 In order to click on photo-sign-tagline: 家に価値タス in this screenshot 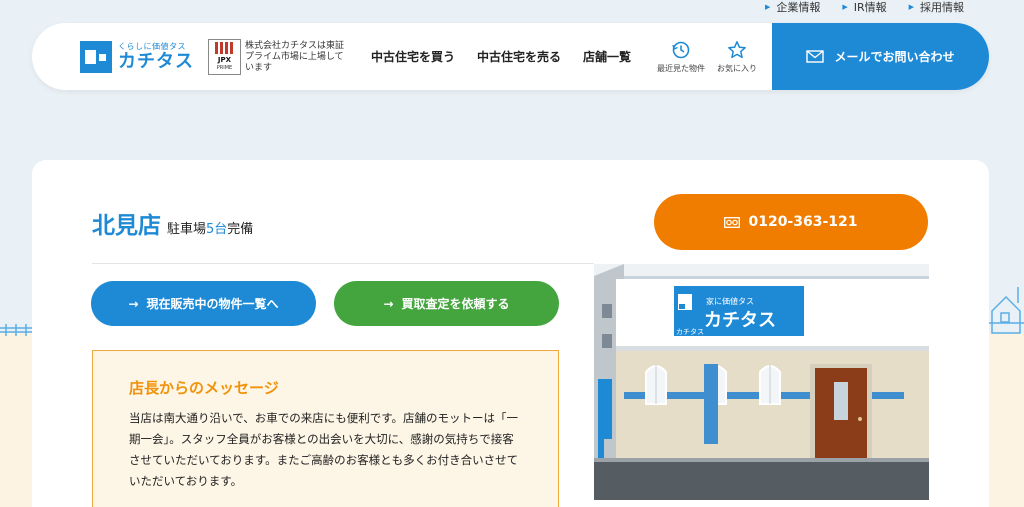, I will do `click(730, 301)`.